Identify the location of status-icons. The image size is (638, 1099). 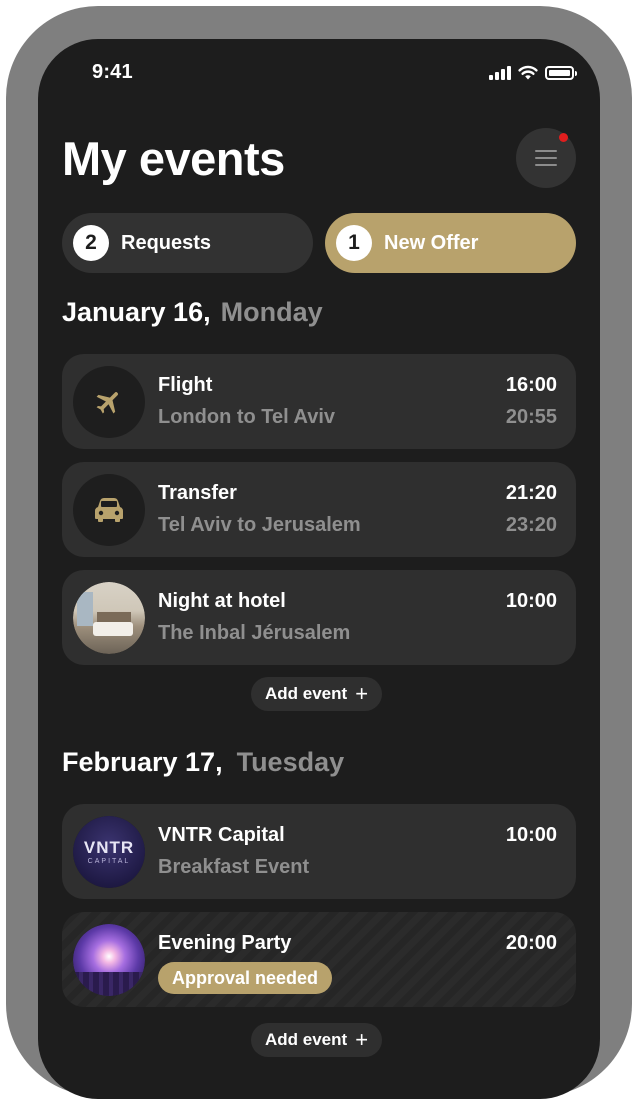
(533, 72).